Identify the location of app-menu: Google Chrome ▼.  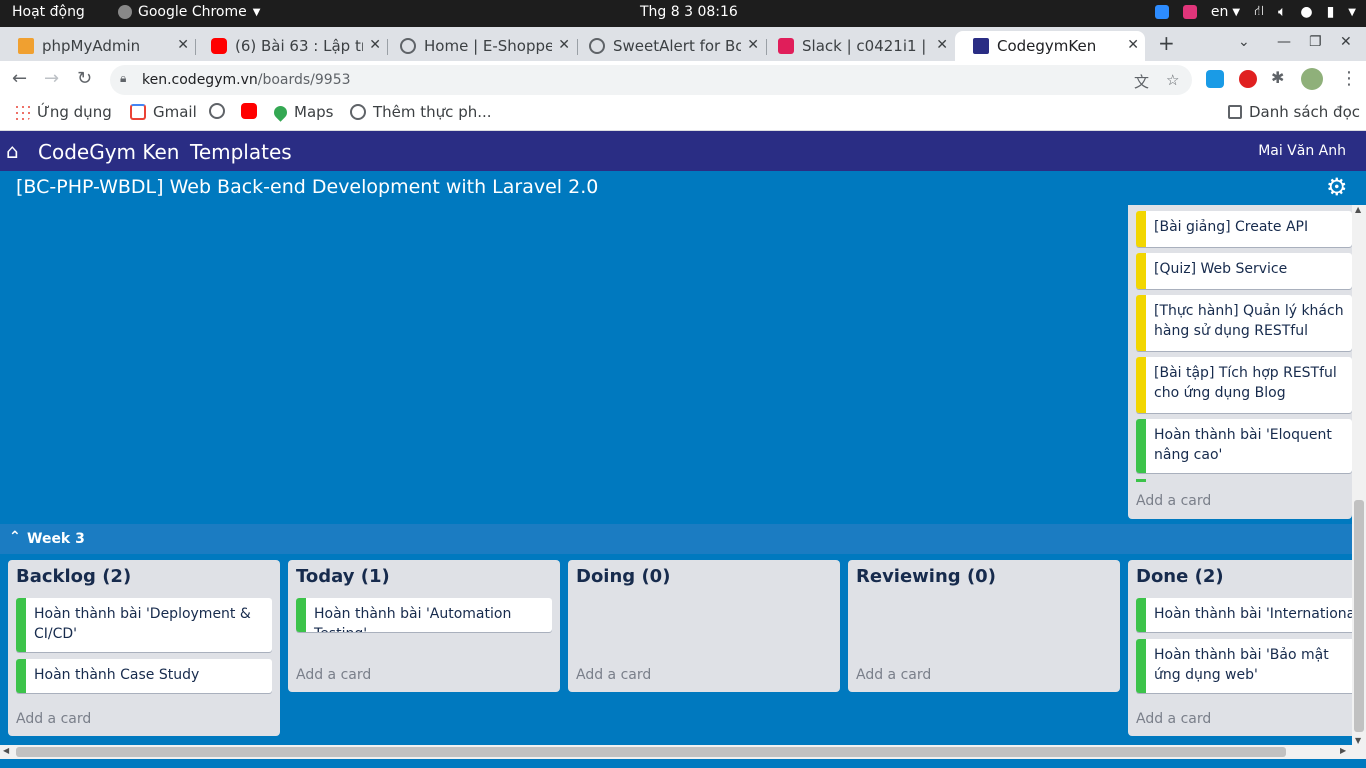
(189, 12).